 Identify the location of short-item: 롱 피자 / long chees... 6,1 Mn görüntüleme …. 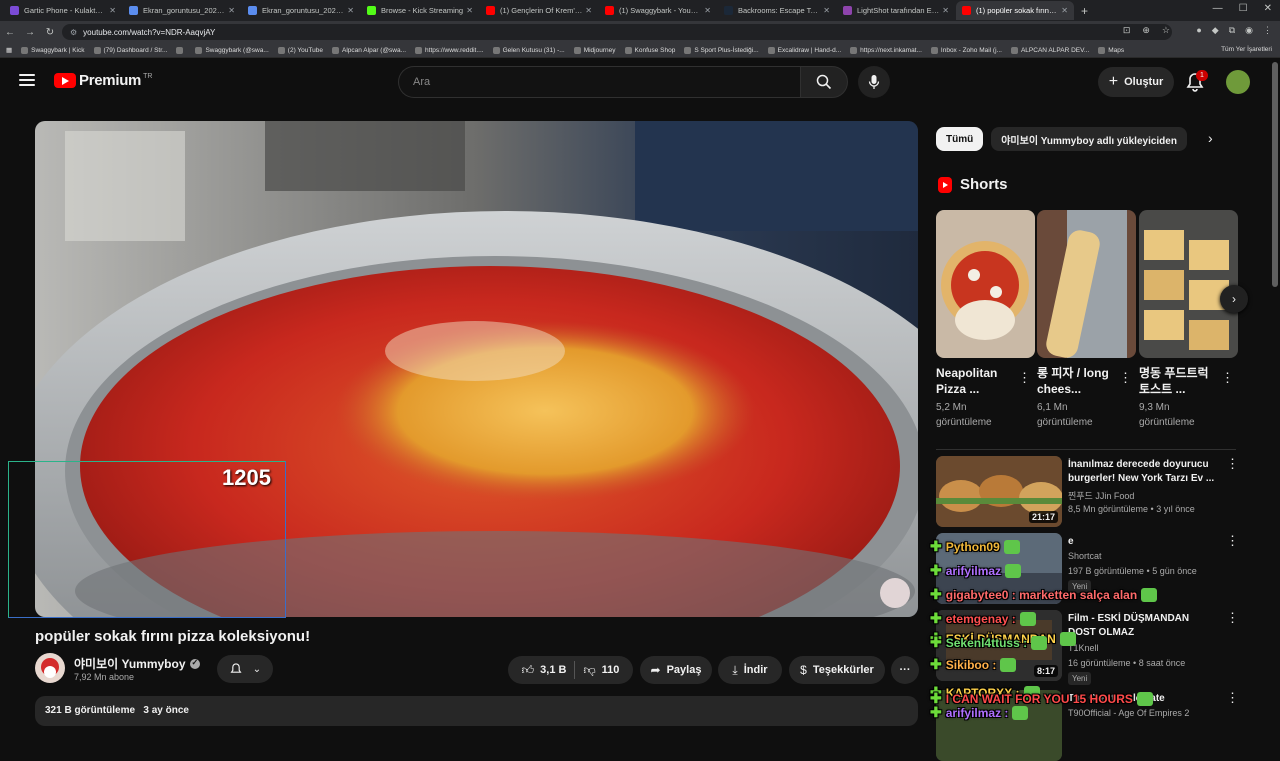
(1086, 320).